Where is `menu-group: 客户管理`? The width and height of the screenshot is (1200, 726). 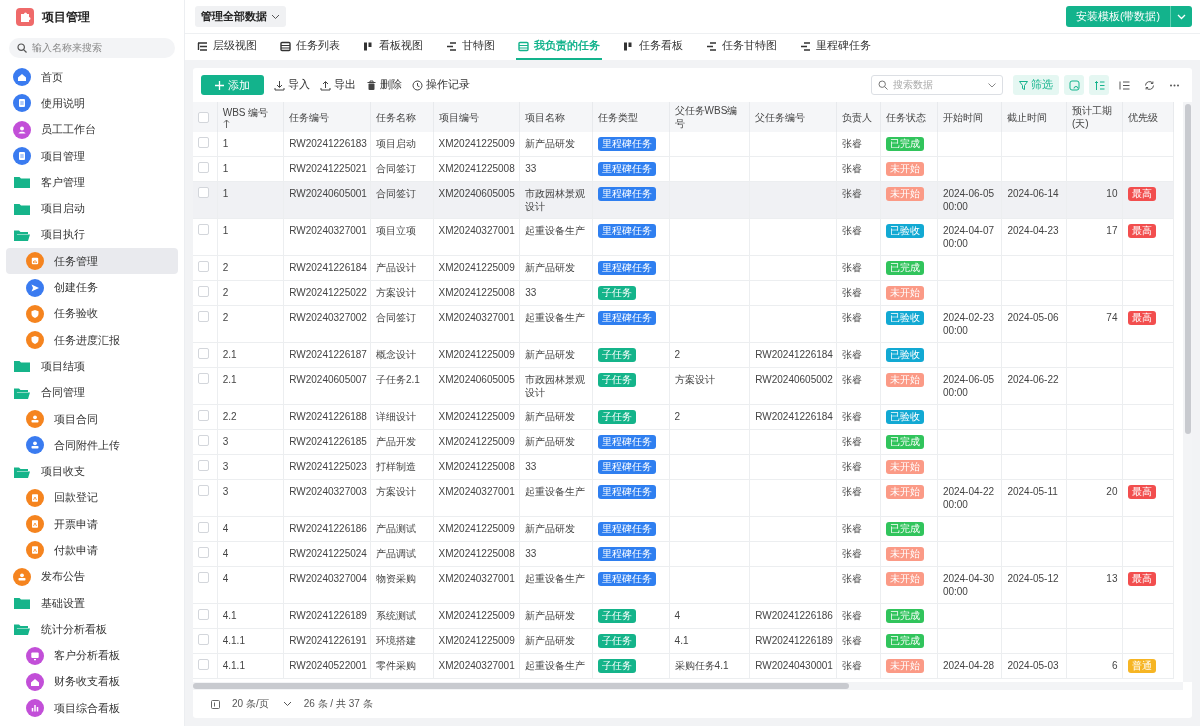
menu-group: 客户管理 is located at coordinates (92, 182).